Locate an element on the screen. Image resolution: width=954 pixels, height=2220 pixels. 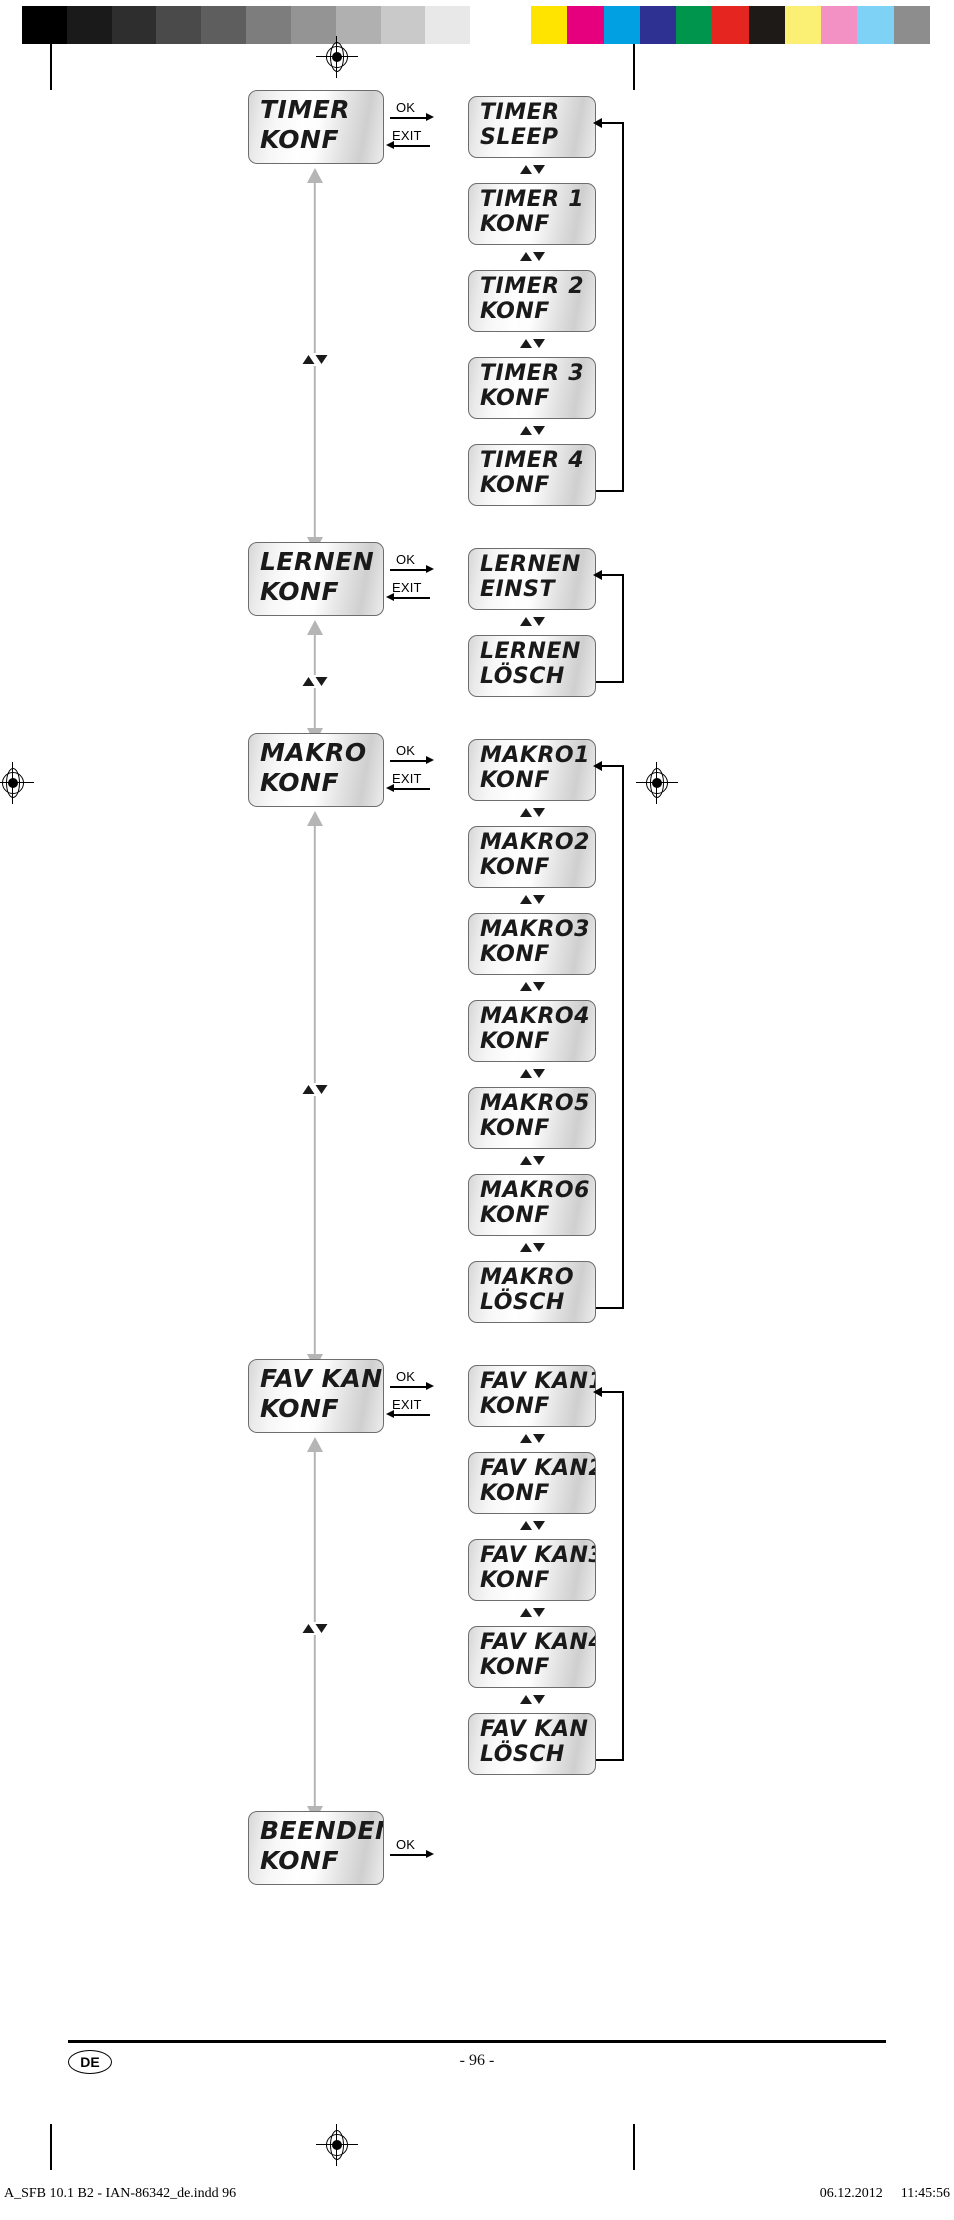
display-lernen-item-2-text1: LERNEN is located at coordinates (530, 651).